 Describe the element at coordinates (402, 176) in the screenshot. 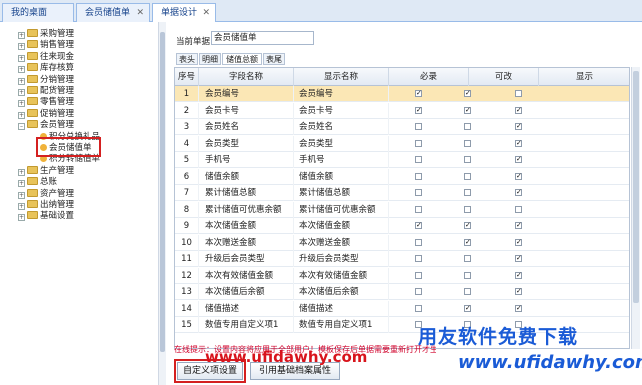

I see `table-row: 6 储值余额 储值余额 ✓` at that location.